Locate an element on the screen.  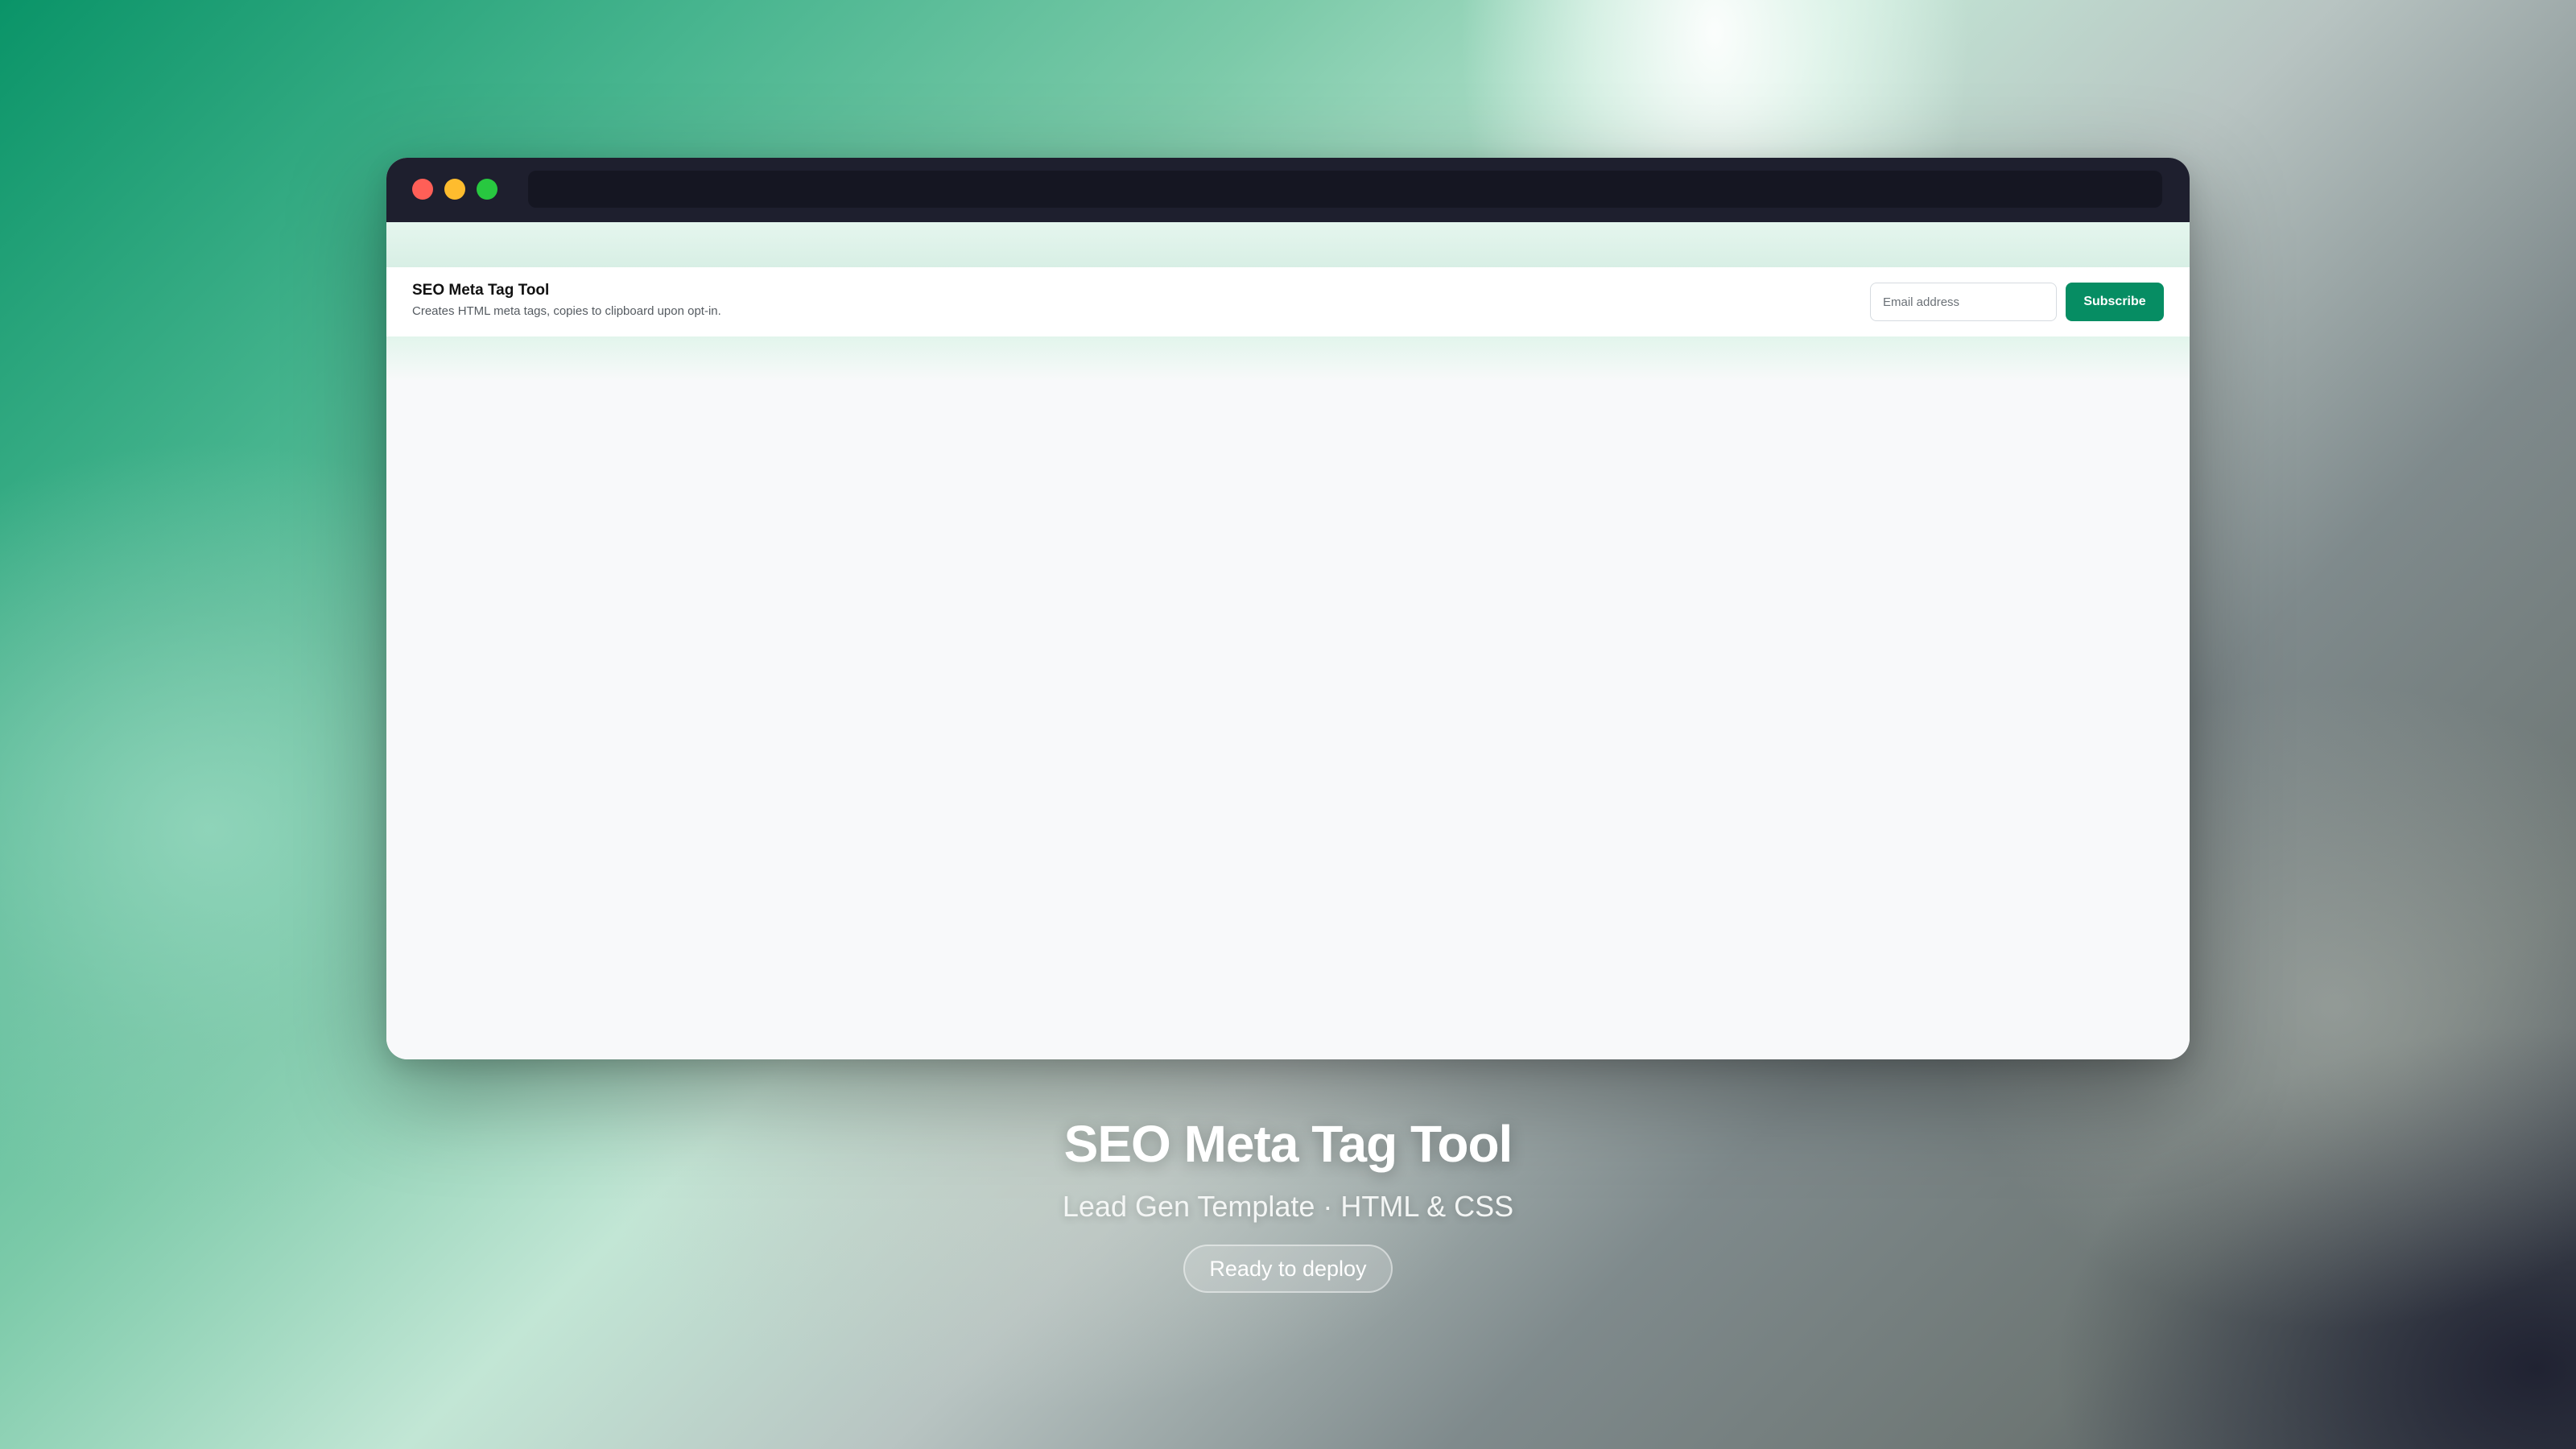
address-bar is located at coordinates (1345, 189).